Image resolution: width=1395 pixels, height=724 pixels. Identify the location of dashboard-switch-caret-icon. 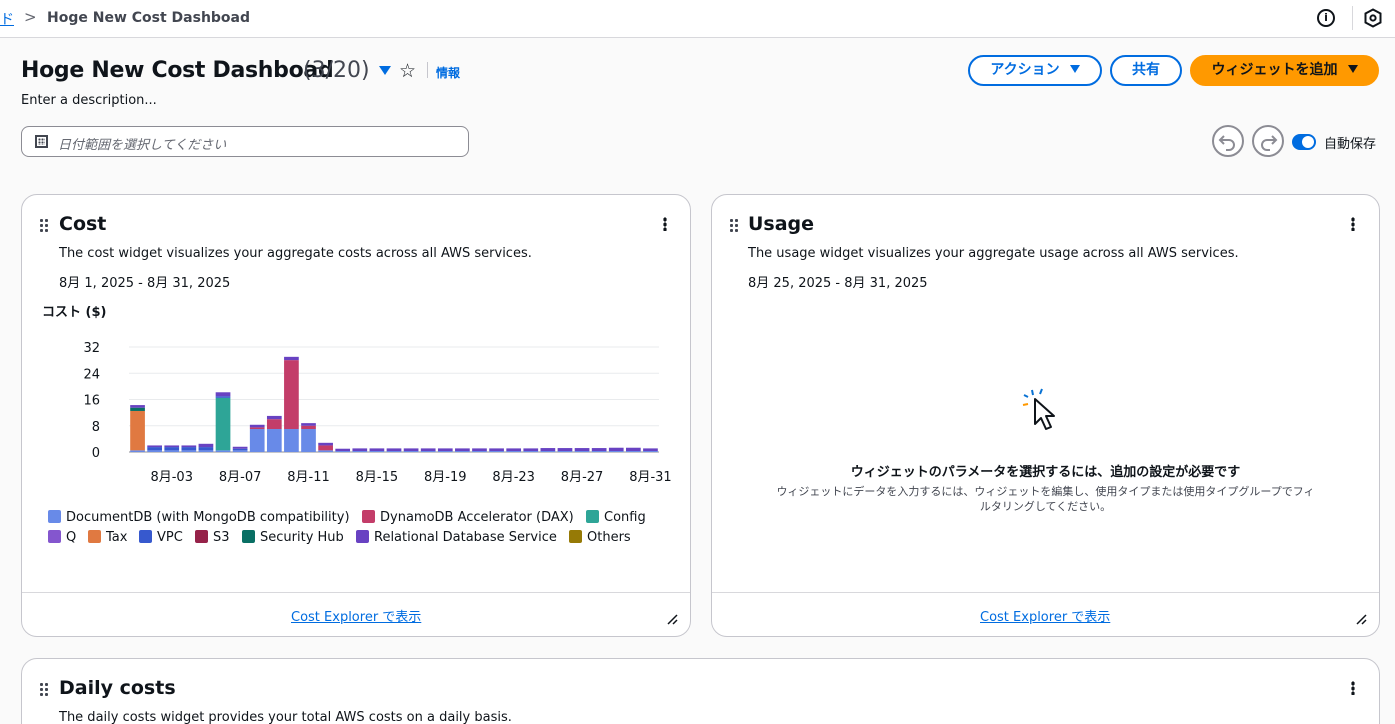
(385, 70).